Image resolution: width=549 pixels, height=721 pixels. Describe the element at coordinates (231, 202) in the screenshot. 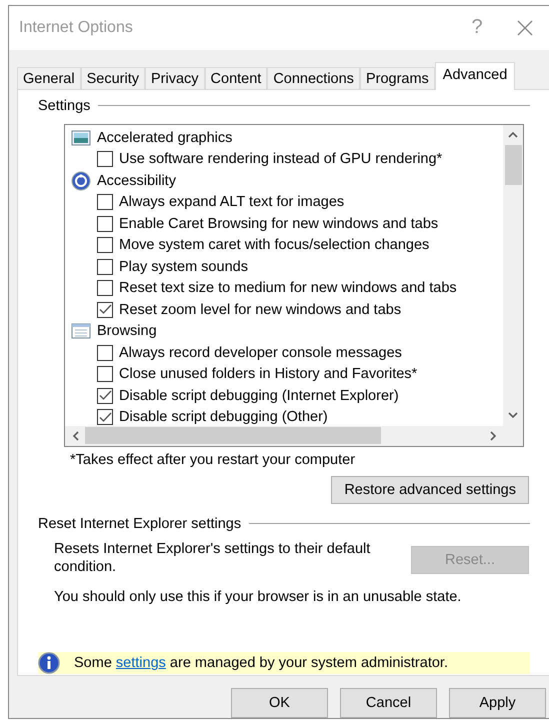

I see `option-label: Always expand ALT text for images` at that location.